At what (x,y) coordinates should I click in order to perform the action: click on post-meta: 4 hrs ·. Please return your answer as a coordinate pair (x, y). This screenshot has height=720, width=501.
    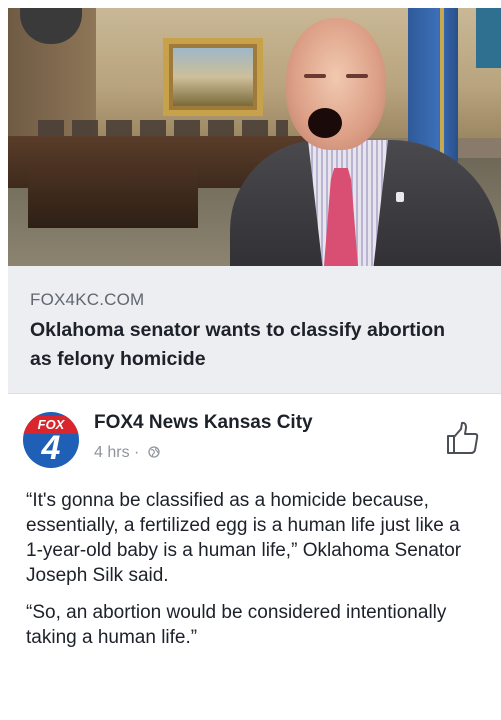
    Looking at the image, I should click on (127, 453).